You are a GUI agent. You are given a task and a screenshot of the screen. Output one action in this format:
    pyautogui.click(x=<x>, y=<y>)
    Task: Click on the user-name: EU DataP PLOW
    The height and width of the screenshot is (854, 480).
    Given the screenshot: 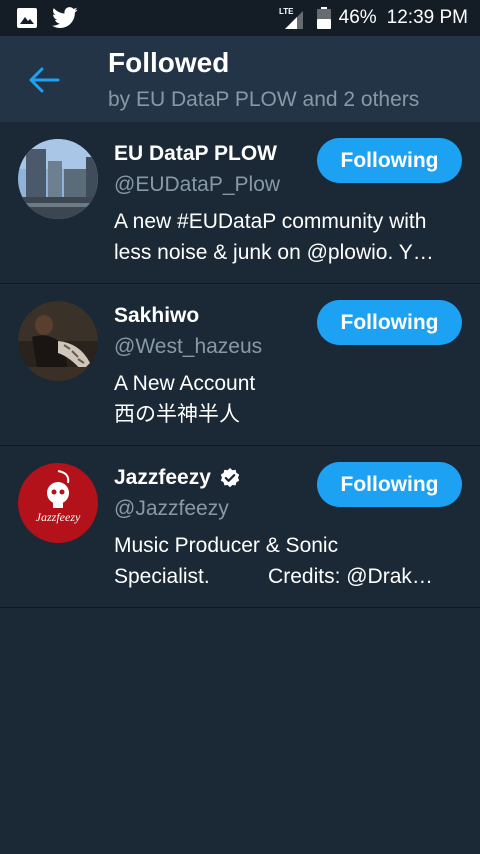 What is the action you would take?
    pyautogui.click(x=195, y=154)
    